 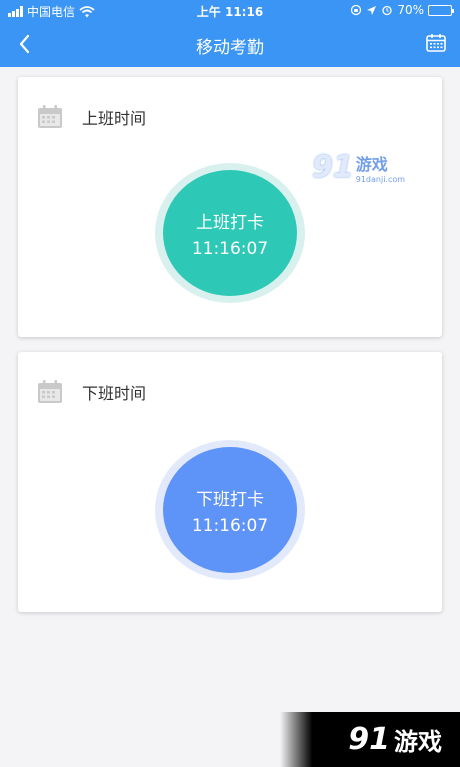 I want to click on watermark-text: 游戏 91danji.com, so click(x=380, y=167).